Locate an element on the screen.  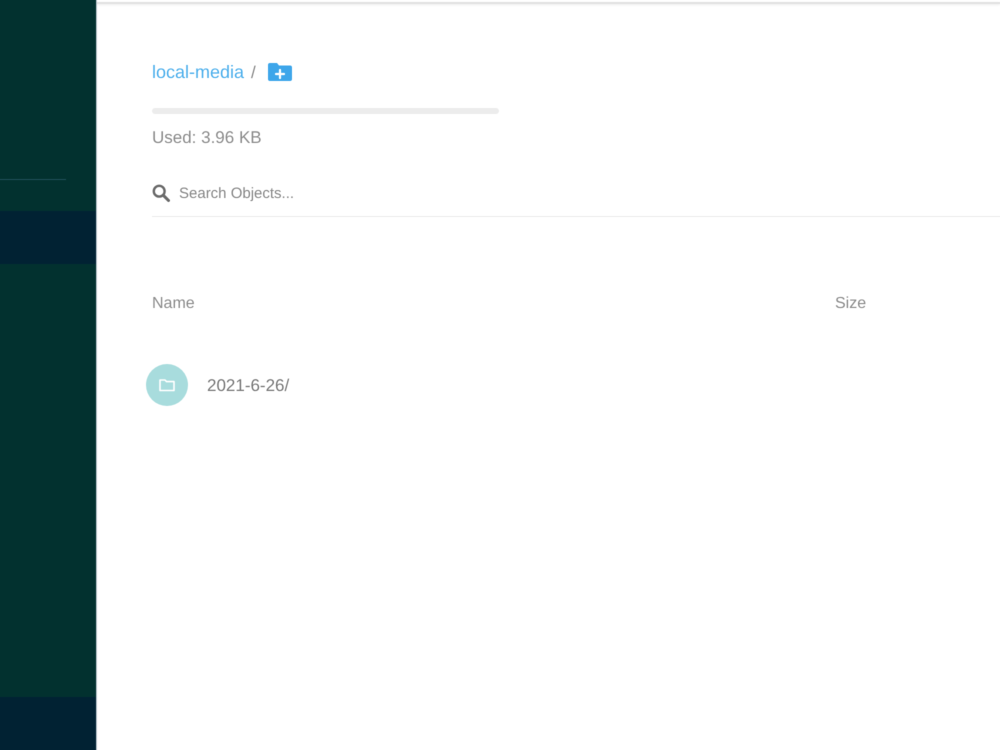
add-folder-icon is located at coordinates (280, 72).